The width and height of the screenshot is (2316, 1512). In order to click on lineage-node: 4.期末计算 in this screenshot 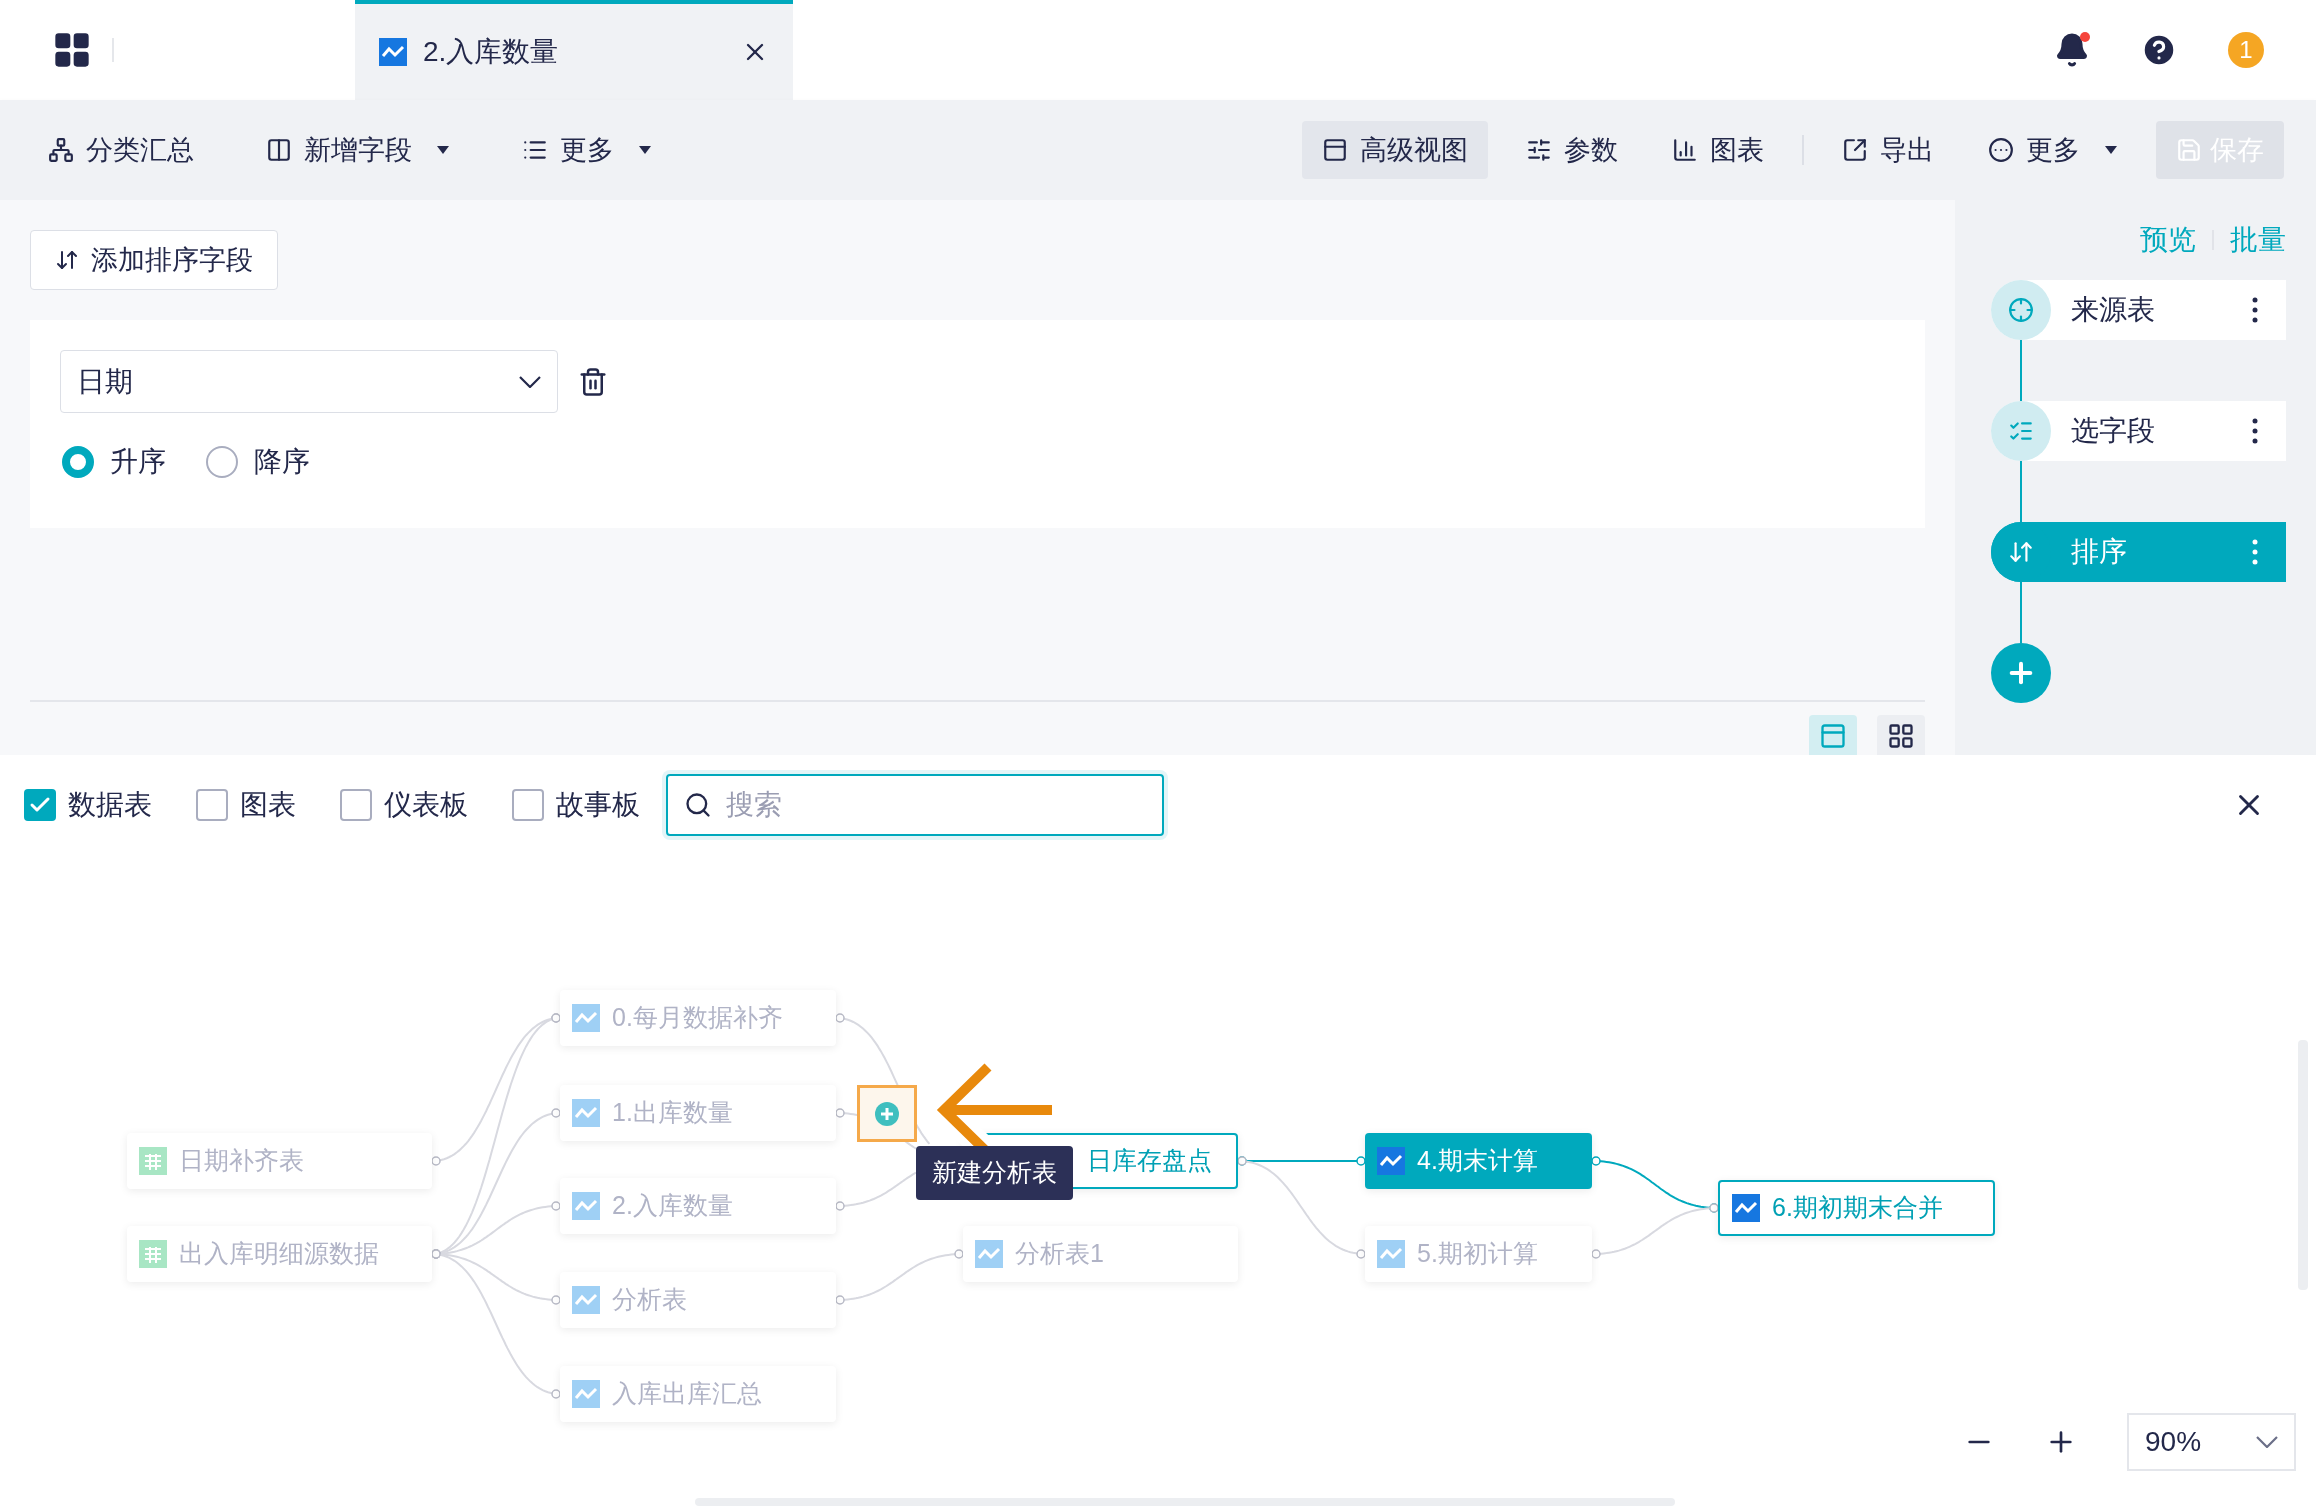, I will do `click(1478, 1161)`.